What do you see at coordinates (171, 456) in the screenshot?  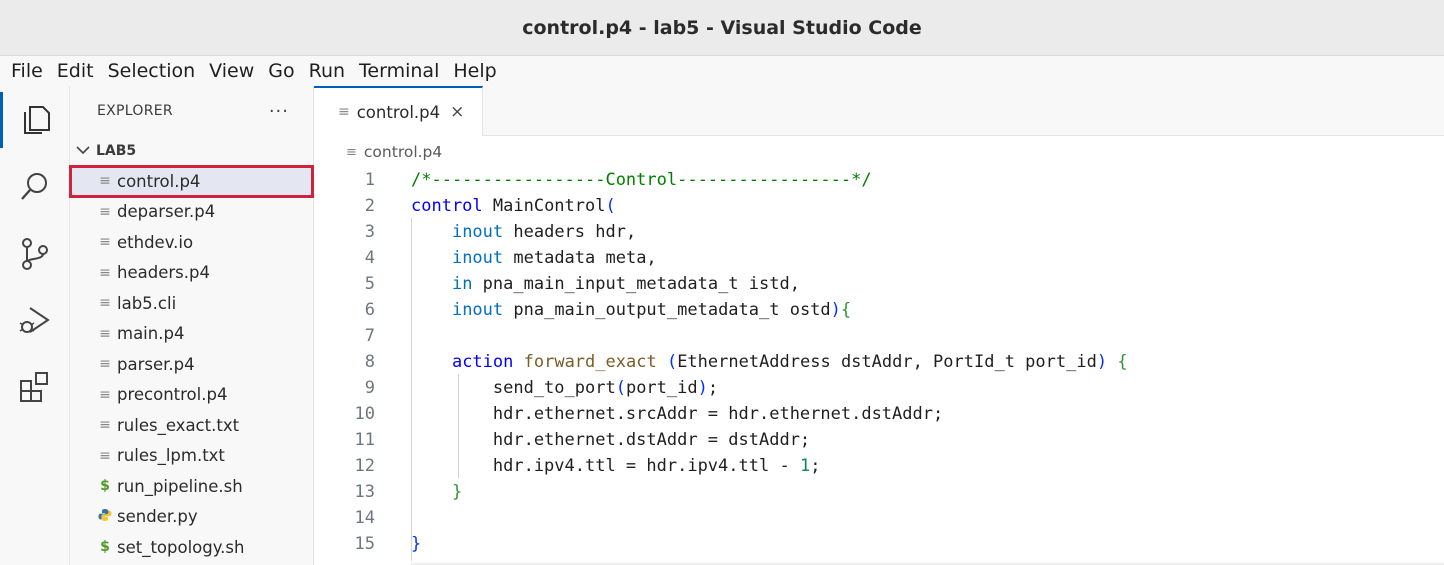 I see `file-name: rules_lpm.txt` at bounding box center [171, 456].